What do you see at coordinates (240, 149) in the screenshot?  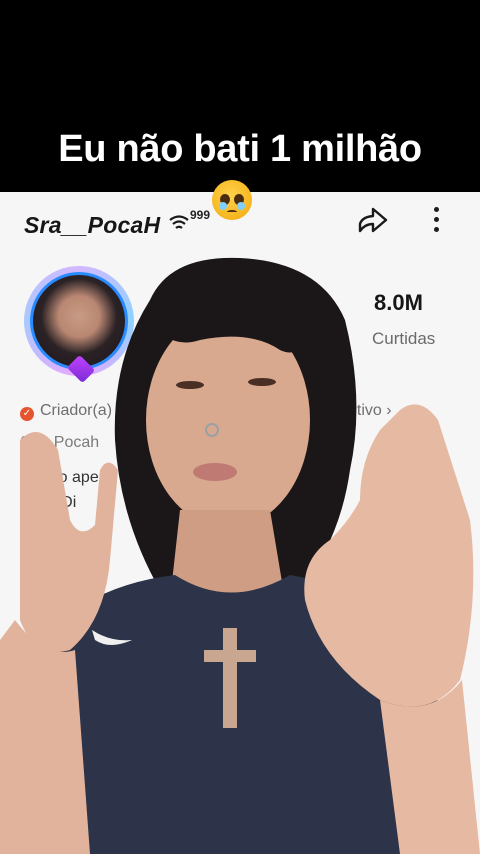 I see `video-caption: Eu não bati 1 milhão` at bounding box center [240, 149].